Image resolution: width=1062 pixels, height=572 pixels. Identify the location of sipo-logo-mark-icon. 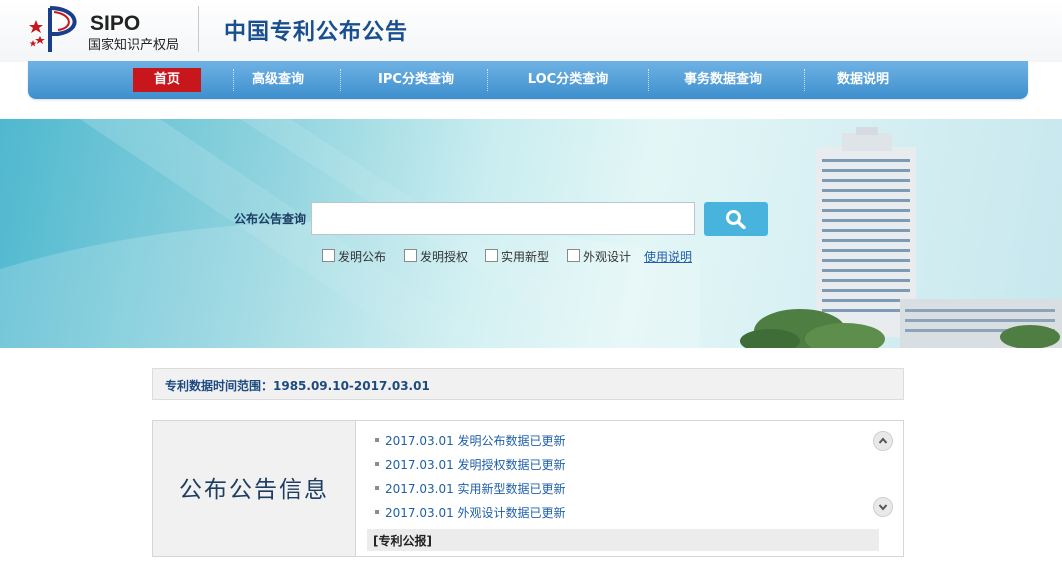
(53, 29).